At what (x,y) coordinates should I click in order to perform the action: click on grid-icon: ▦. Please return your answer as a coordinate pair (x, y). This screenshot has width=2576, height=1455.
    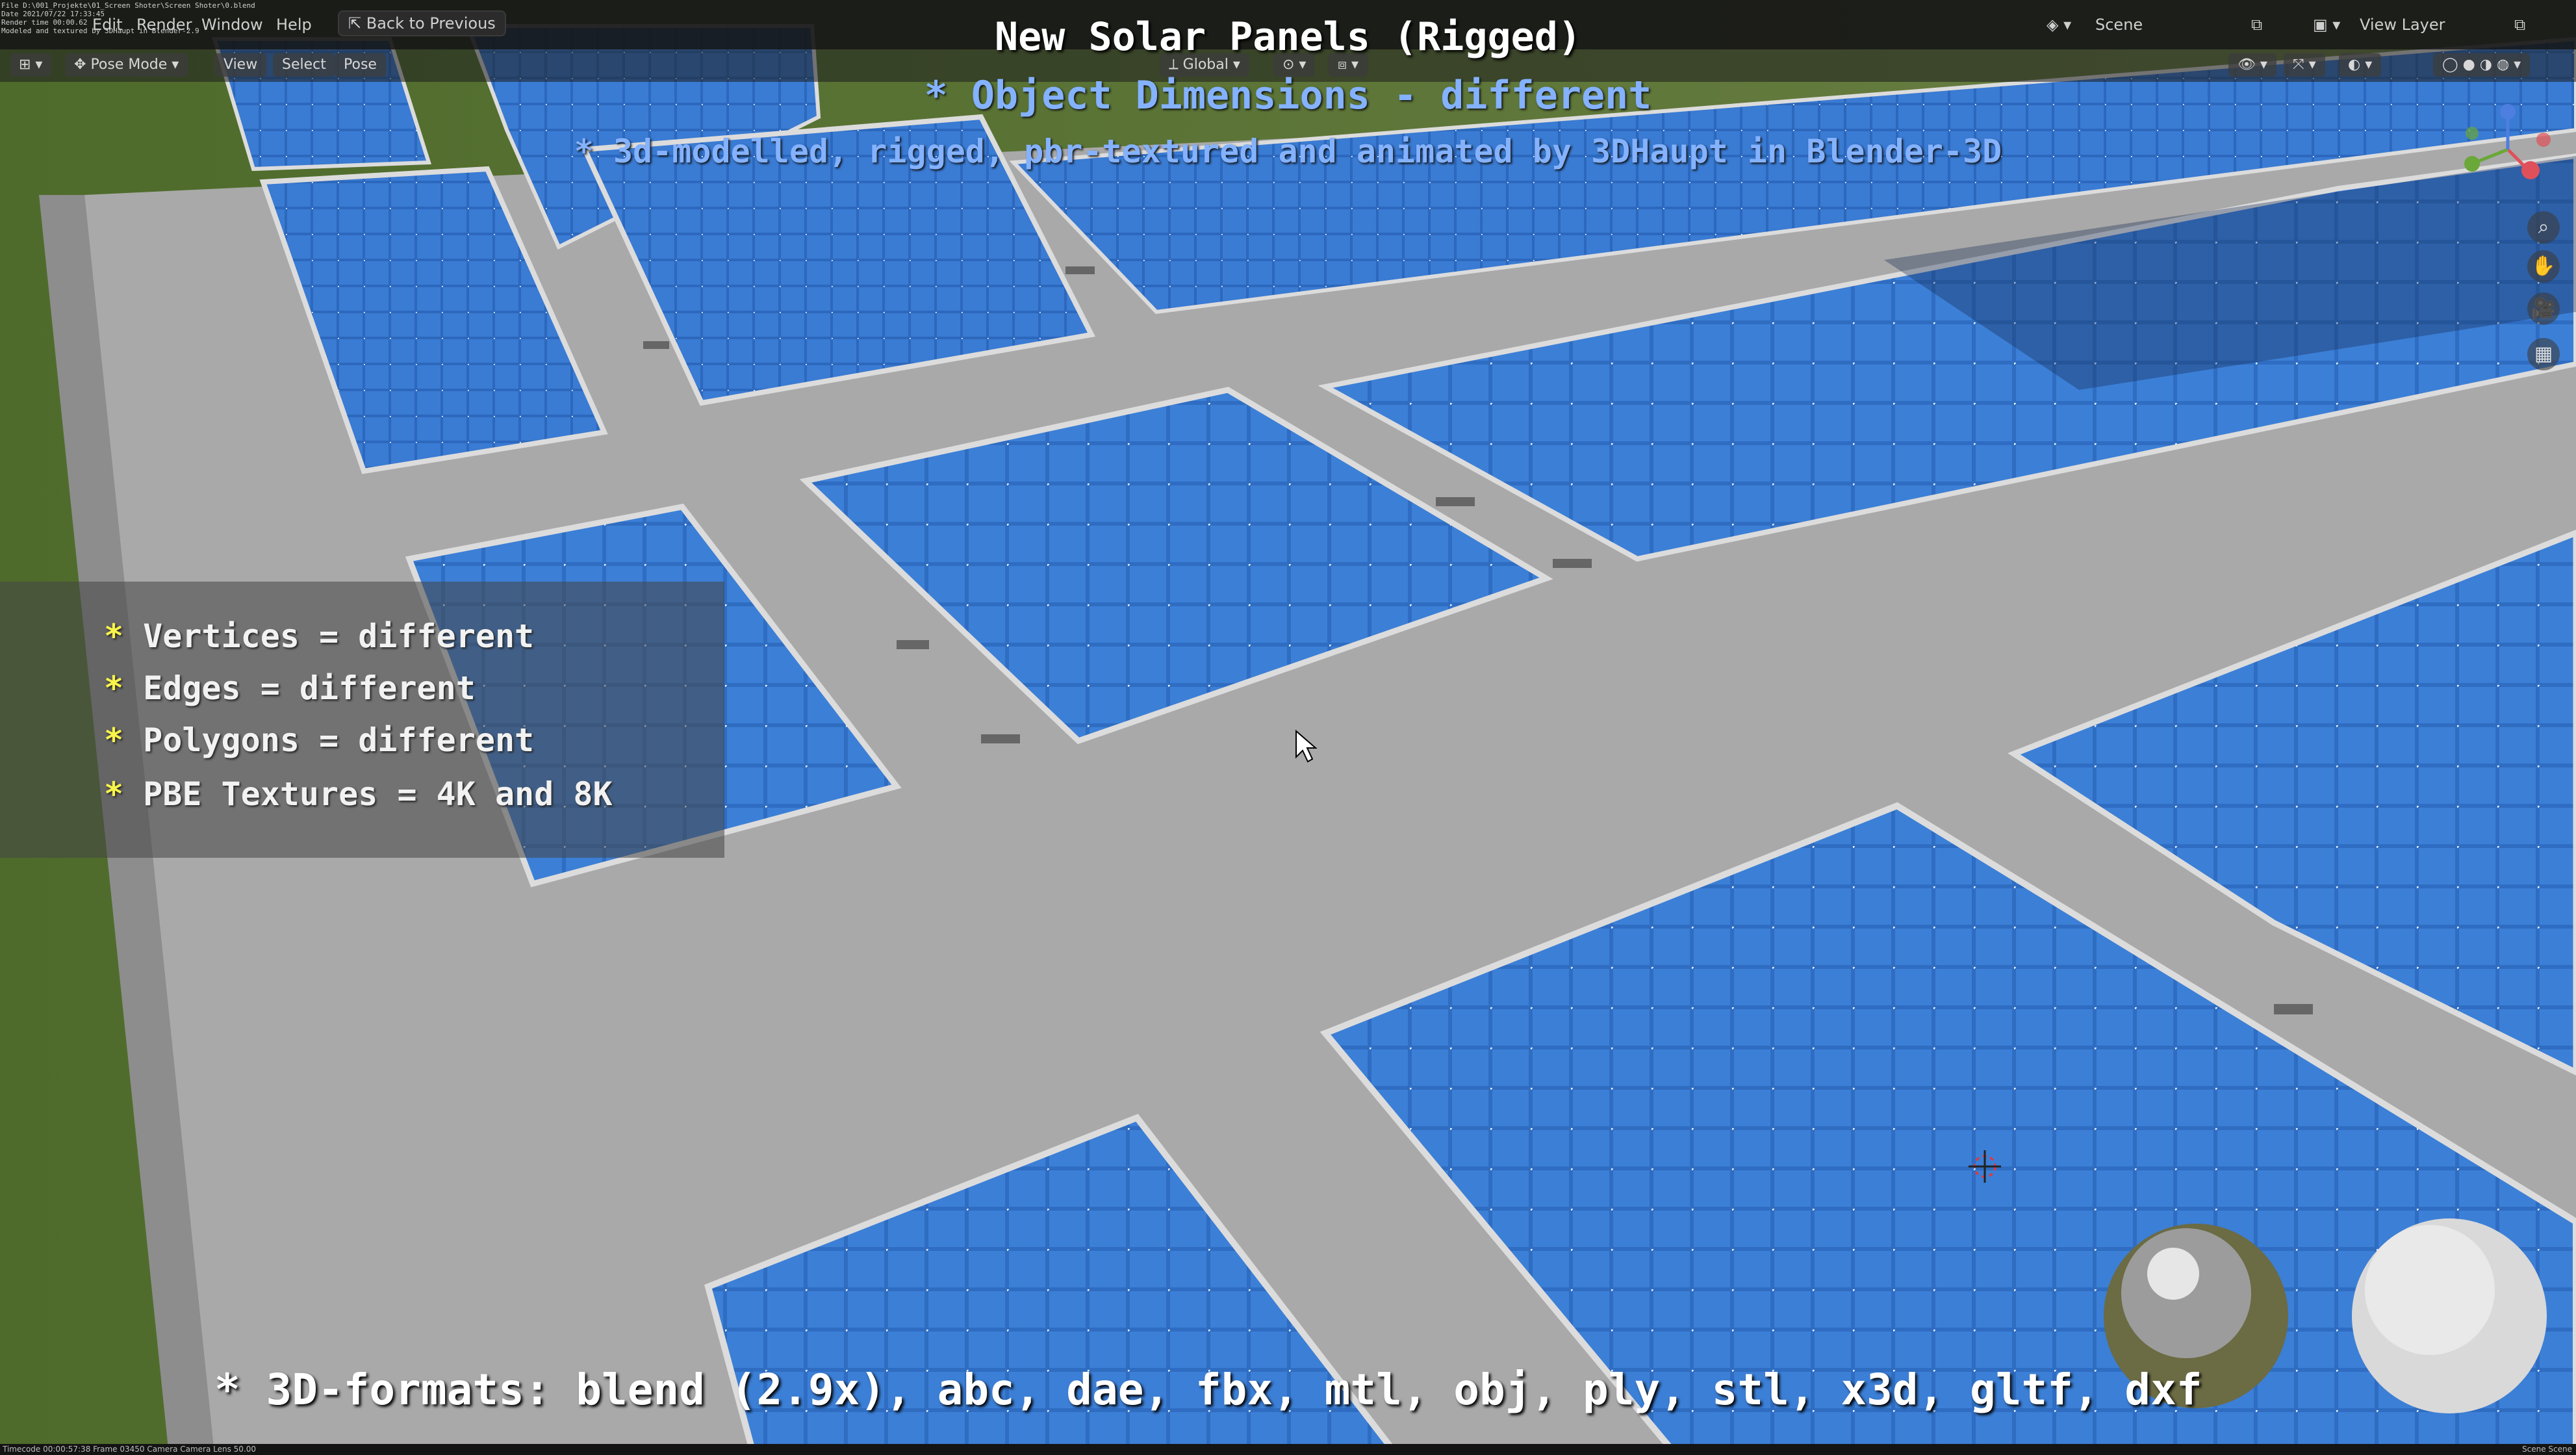
    Looking at the image, I should click on (2543, 354).